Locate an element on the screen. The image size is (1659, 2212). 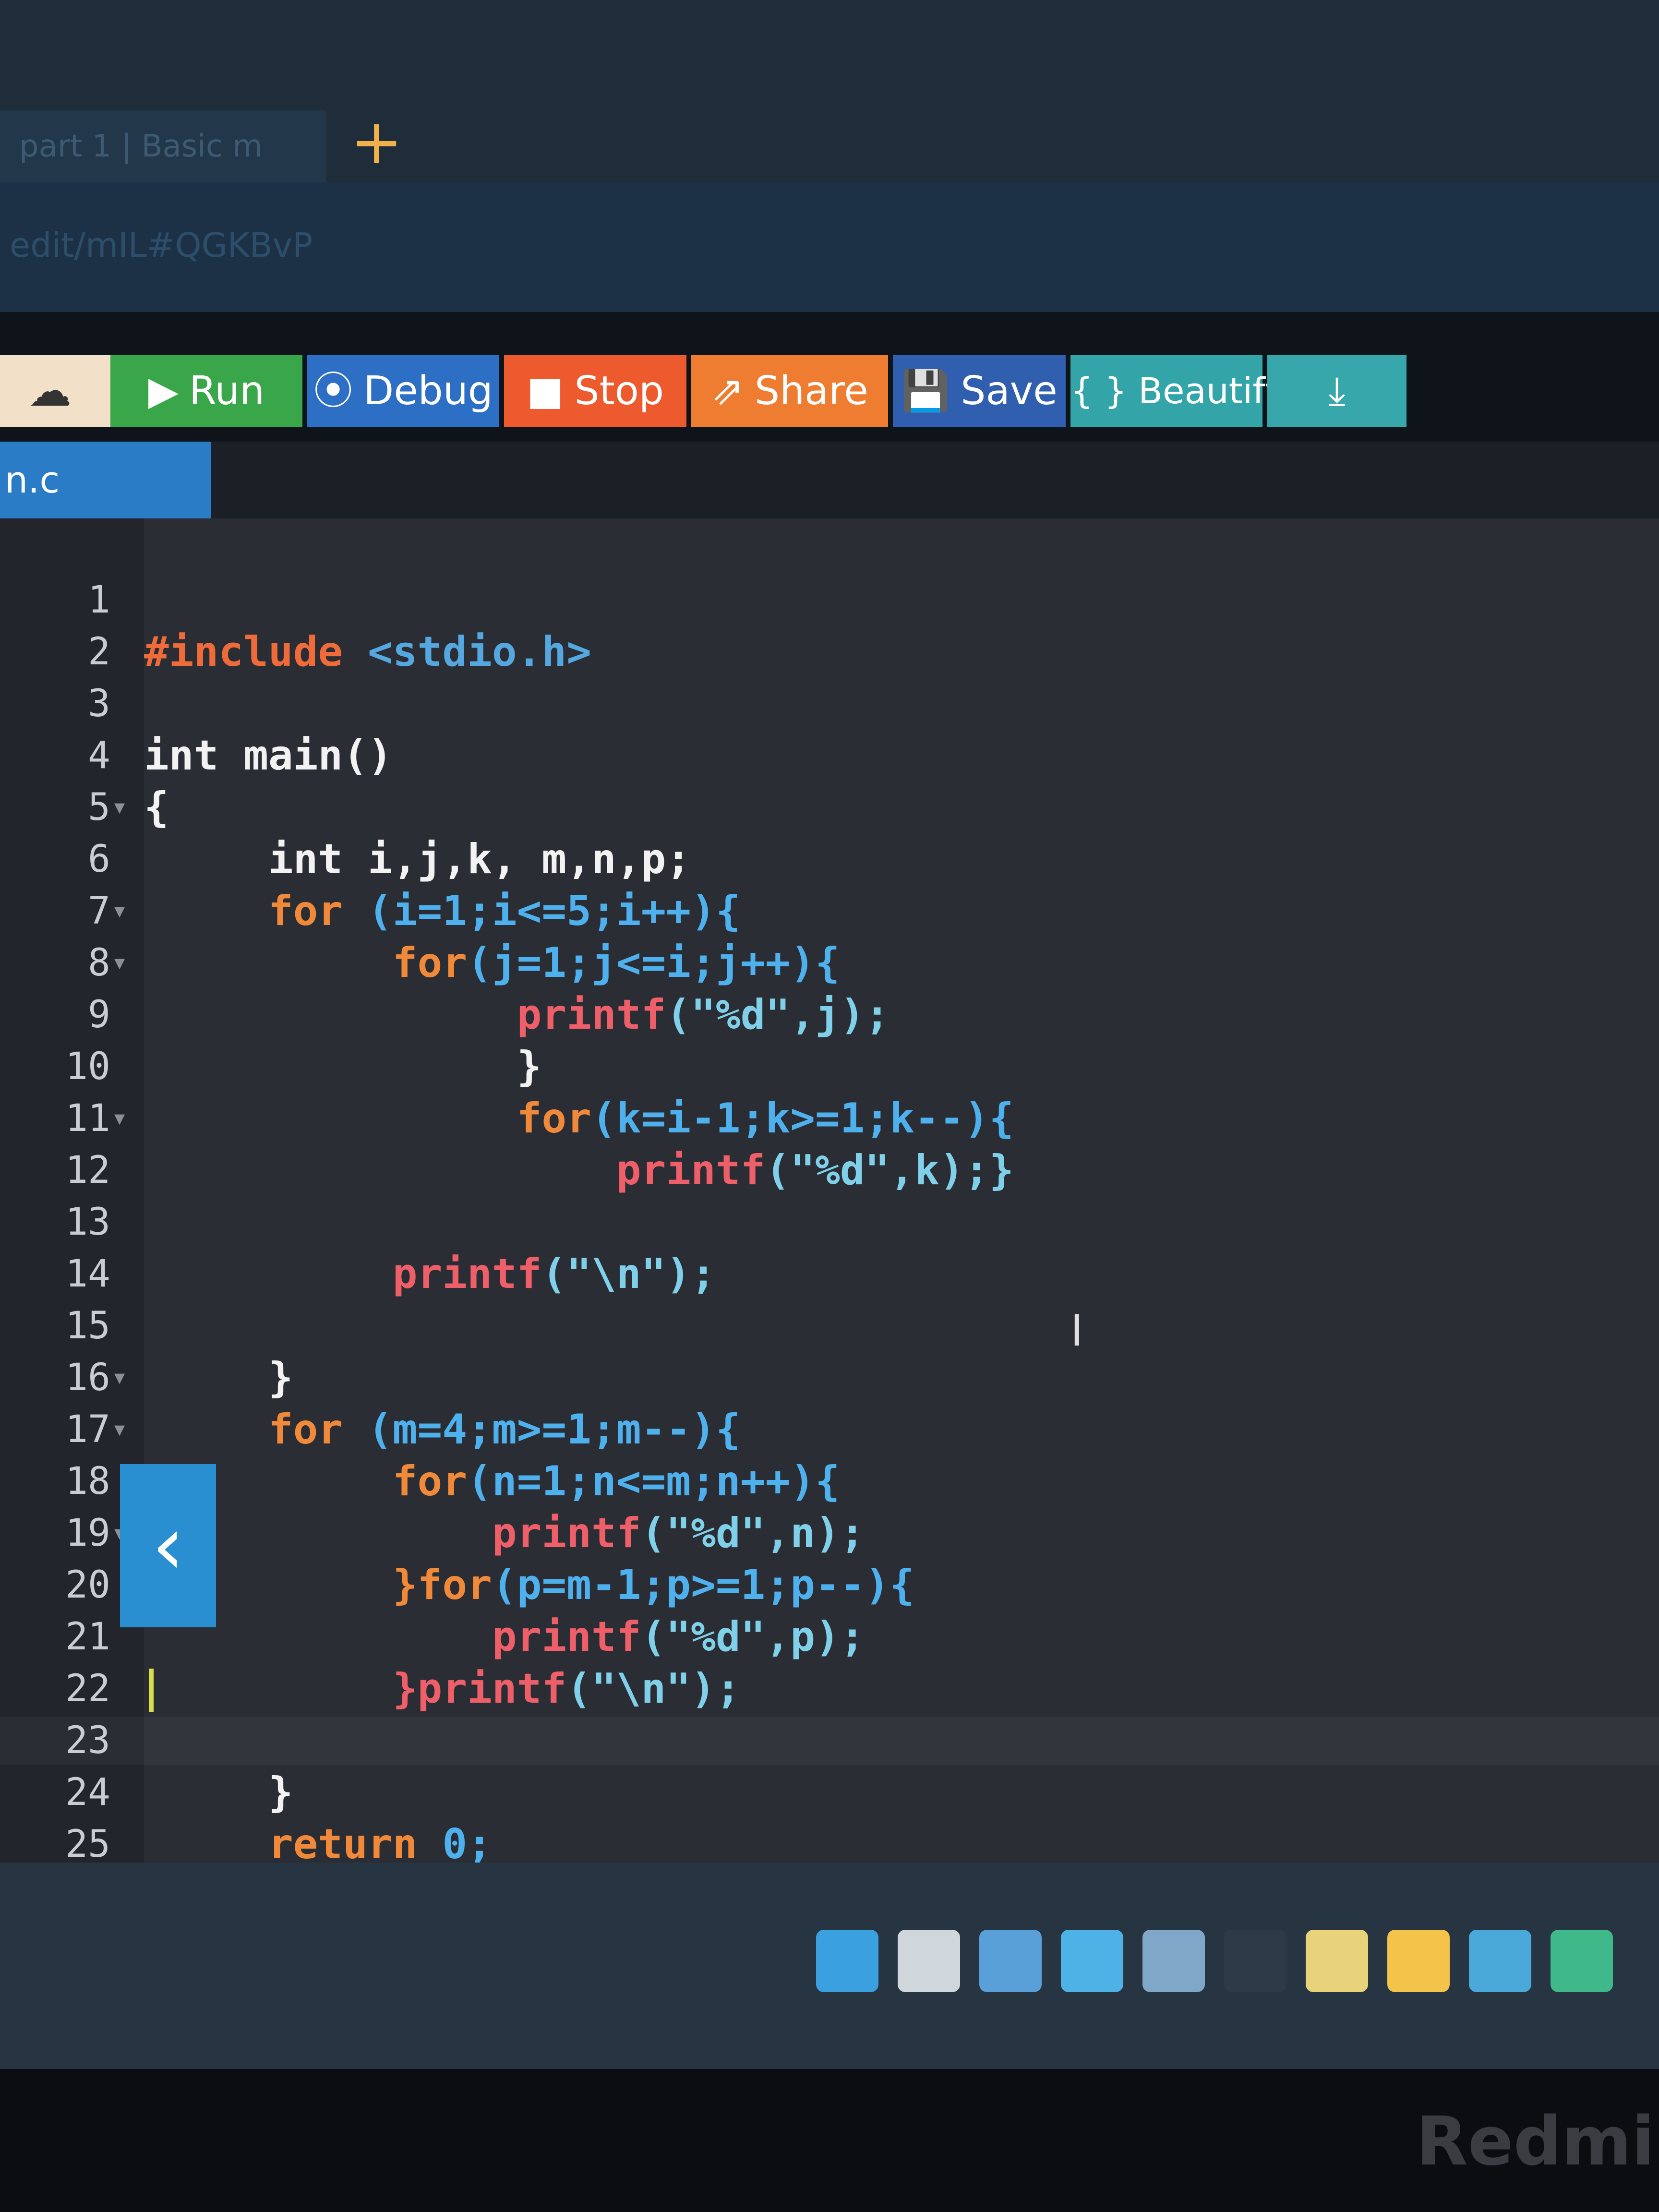
browser-tab: part 1 | Basic m is located at coordinates (163, 146).